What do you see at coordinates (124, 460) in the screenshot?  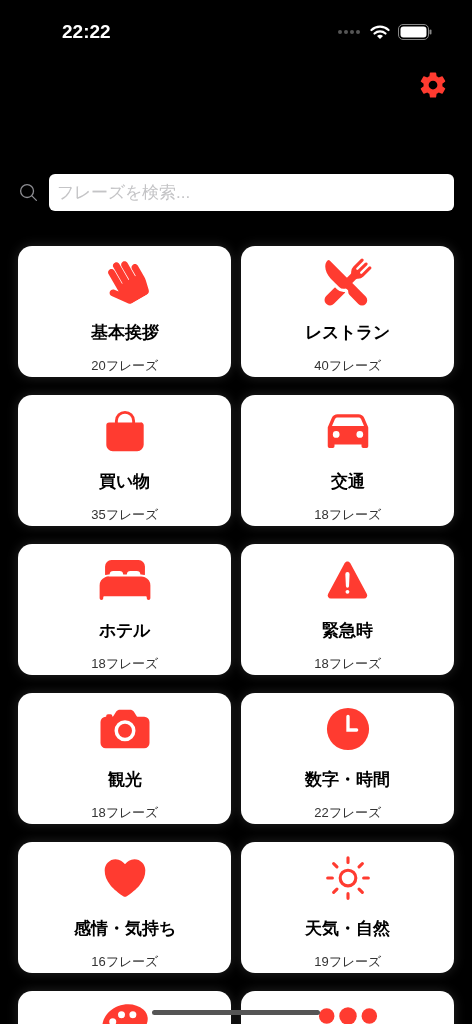 I see `category-card: 買い物 35フレーズ` at bounding box center [124, 460].